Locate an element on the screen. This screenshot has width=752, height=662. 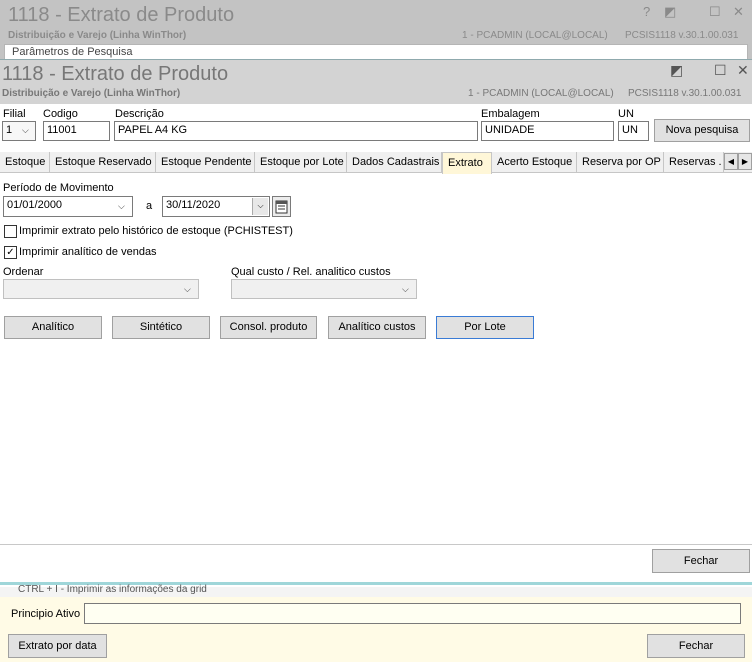
nova-pesquisa-button: Nova pesquisa is located at coordinates (702, 130).